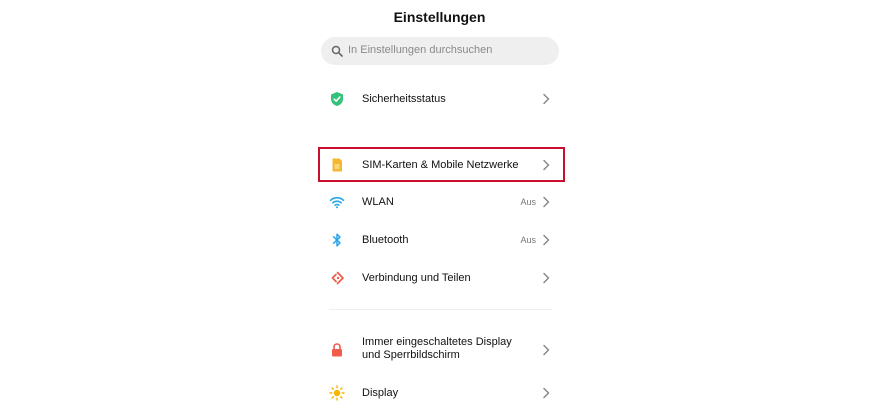 Image resolution: width=879 pixels, height=410 pixels. I want to click on search-input: In Einstellungen durchsuchen, so click(440, 51).